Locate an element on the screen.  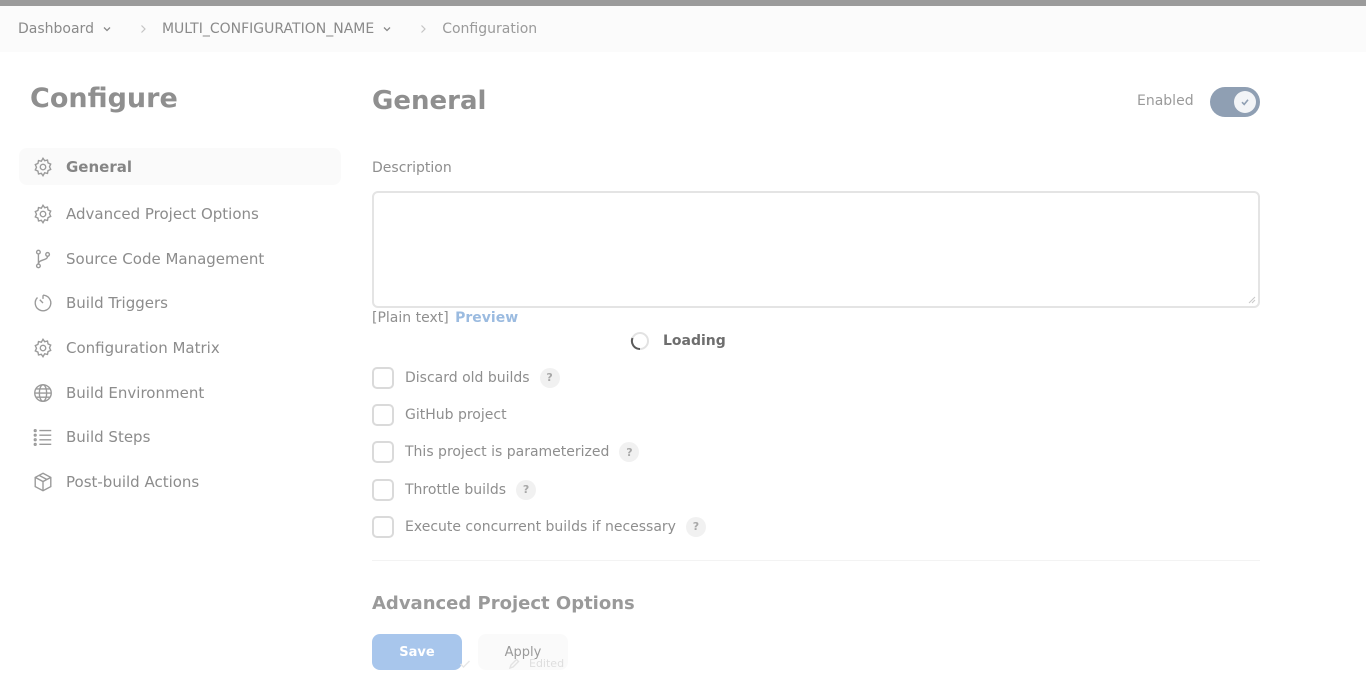
sidebar-item-post-build-actions: Post-build Actions is located at coordinates (180, 482).